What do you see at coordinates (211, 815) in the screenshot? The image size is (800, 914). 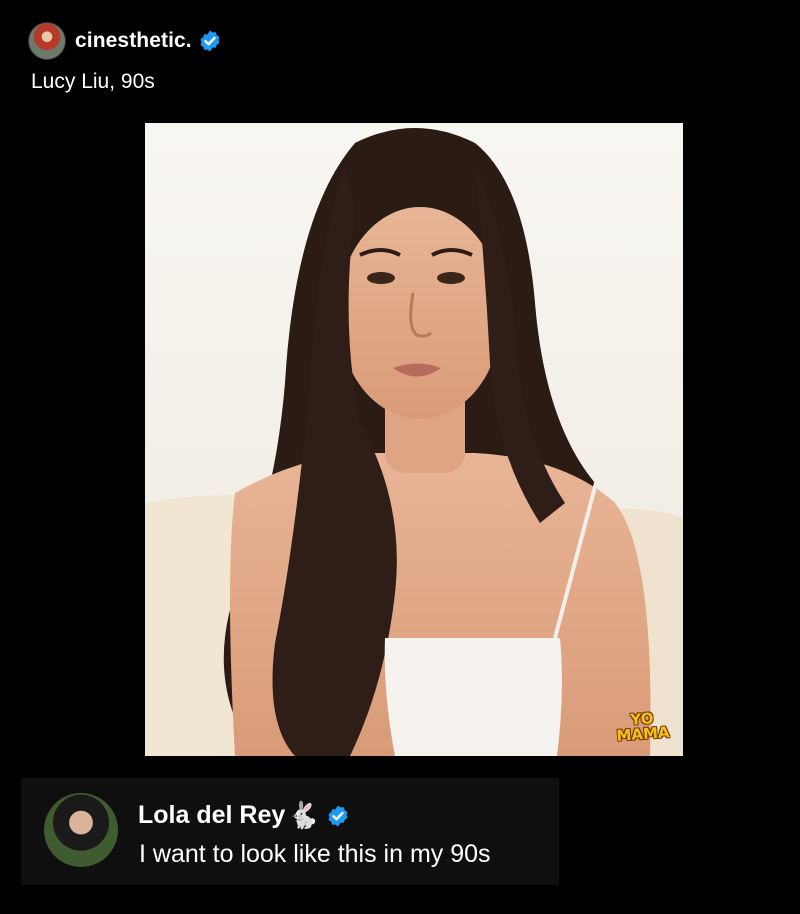 I see `reply-author-name: Lola del Rey` at bounding box center [211, 815].